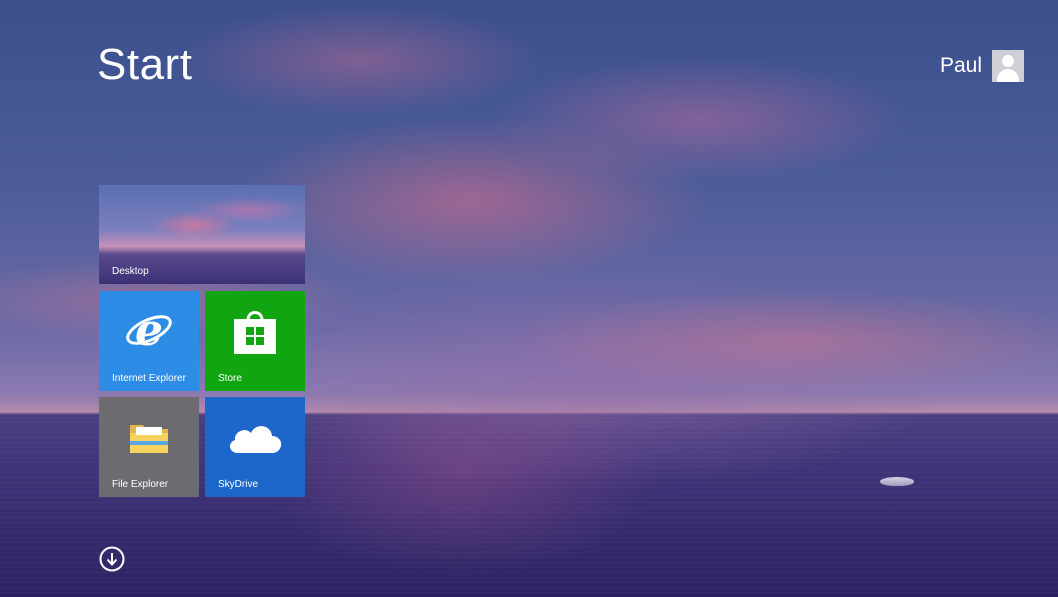 This screenshot has height=597, width=1058. Describe the element at coordinates (255, 332) in the screenshot. I see `store-bag-icon` at that location.